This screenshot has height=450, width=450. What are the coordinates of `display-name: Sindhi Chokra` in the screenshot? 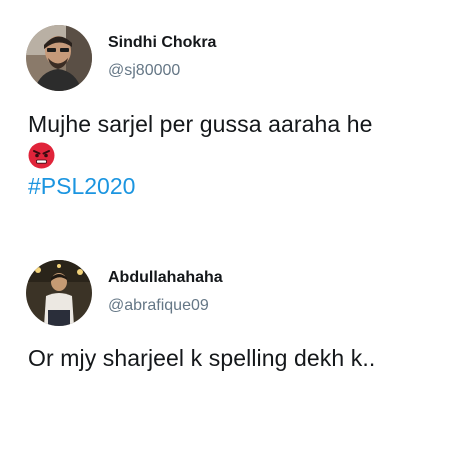 It's located at (162, 43).